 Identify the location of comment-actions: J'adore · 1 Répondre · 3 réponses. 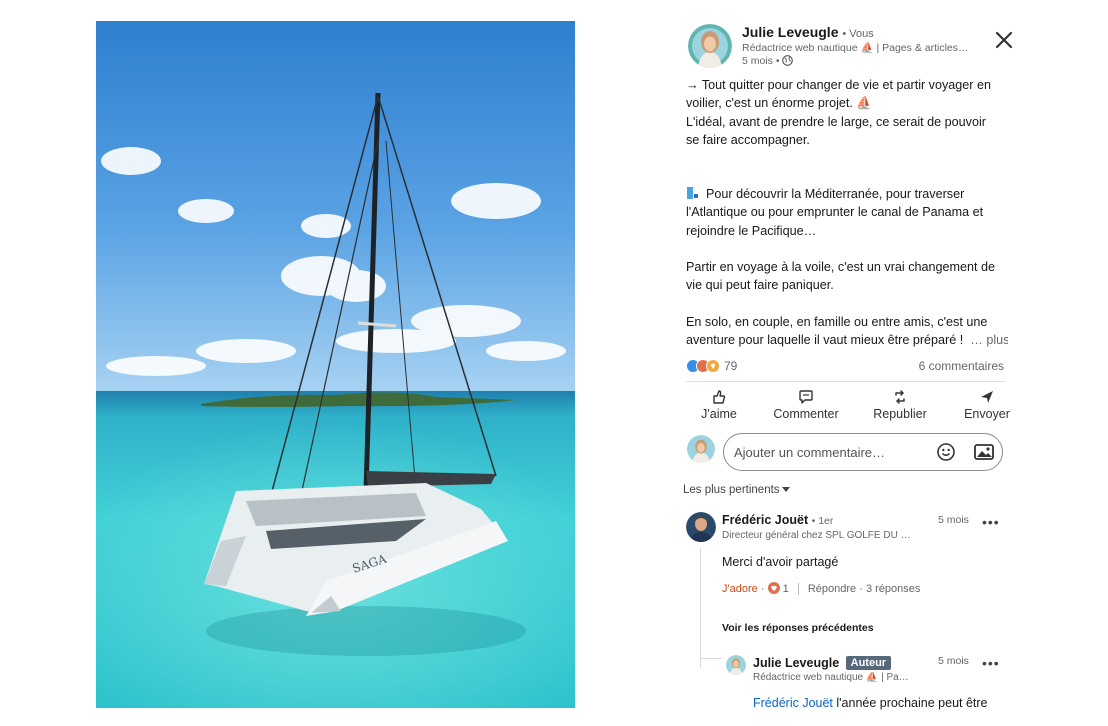
(821, 590).